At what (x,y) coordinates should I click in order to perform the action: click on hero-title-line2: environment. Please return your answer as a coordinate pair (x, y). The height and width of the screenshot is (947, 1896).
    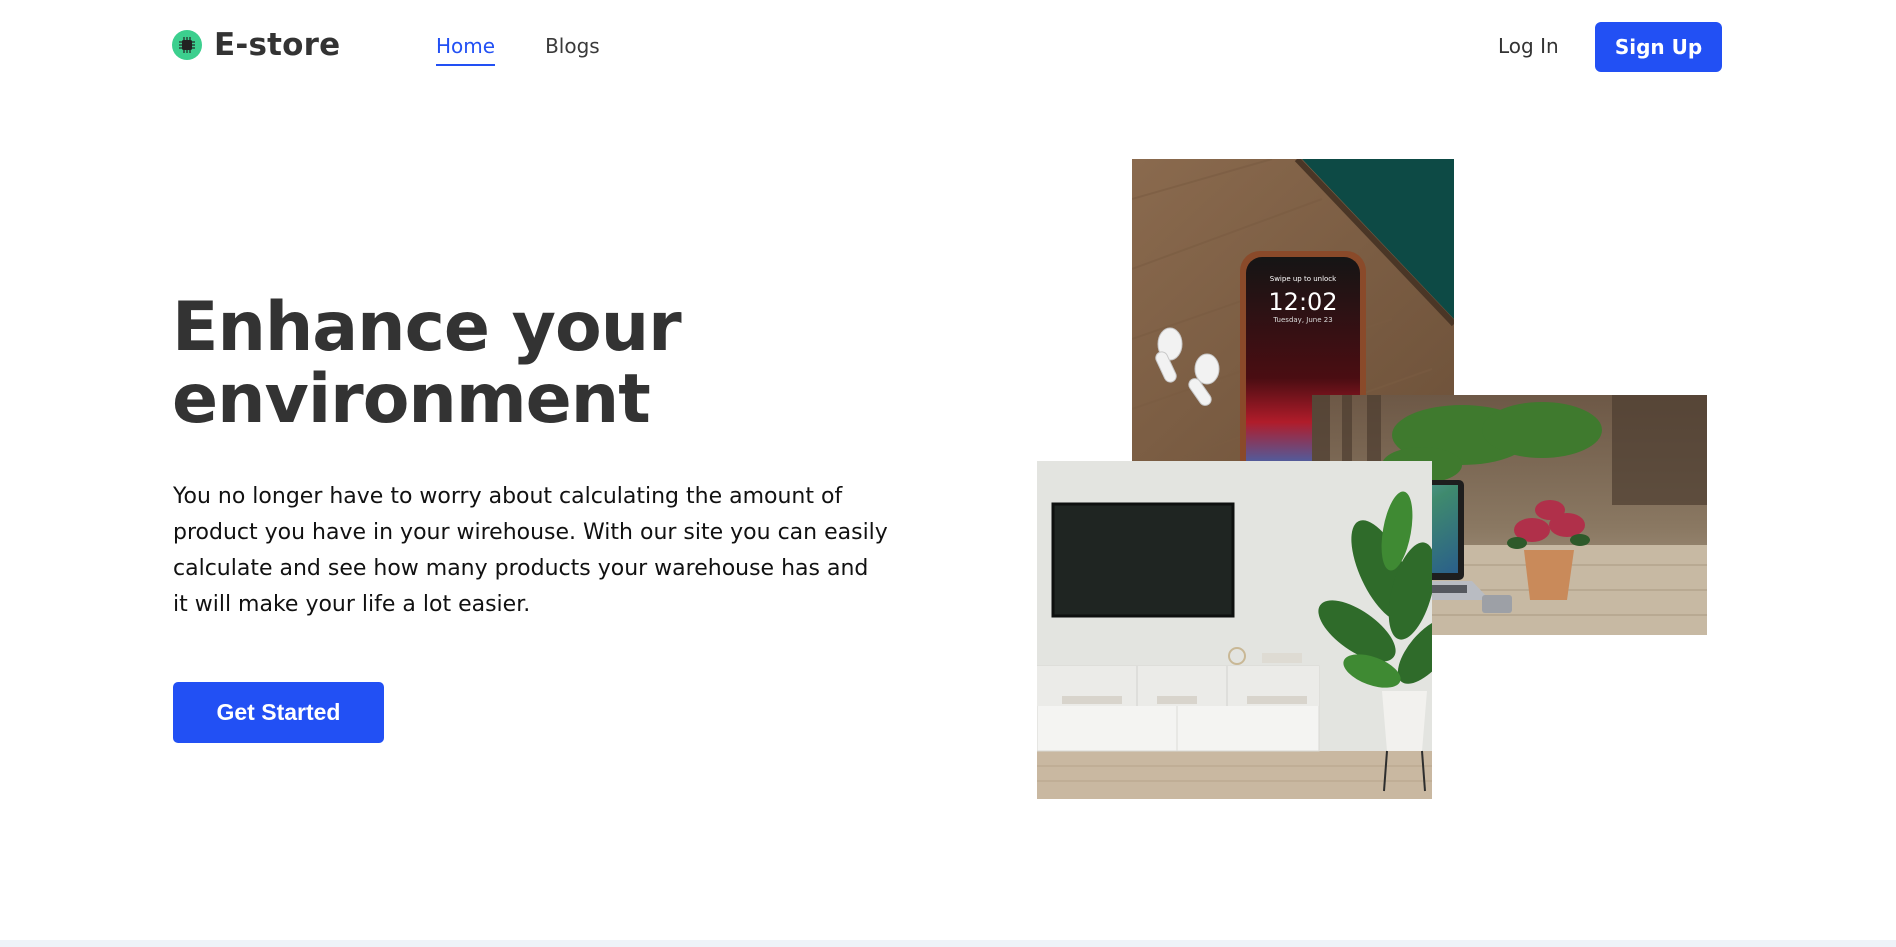
    Looking at the image, I should click on (411, 399).